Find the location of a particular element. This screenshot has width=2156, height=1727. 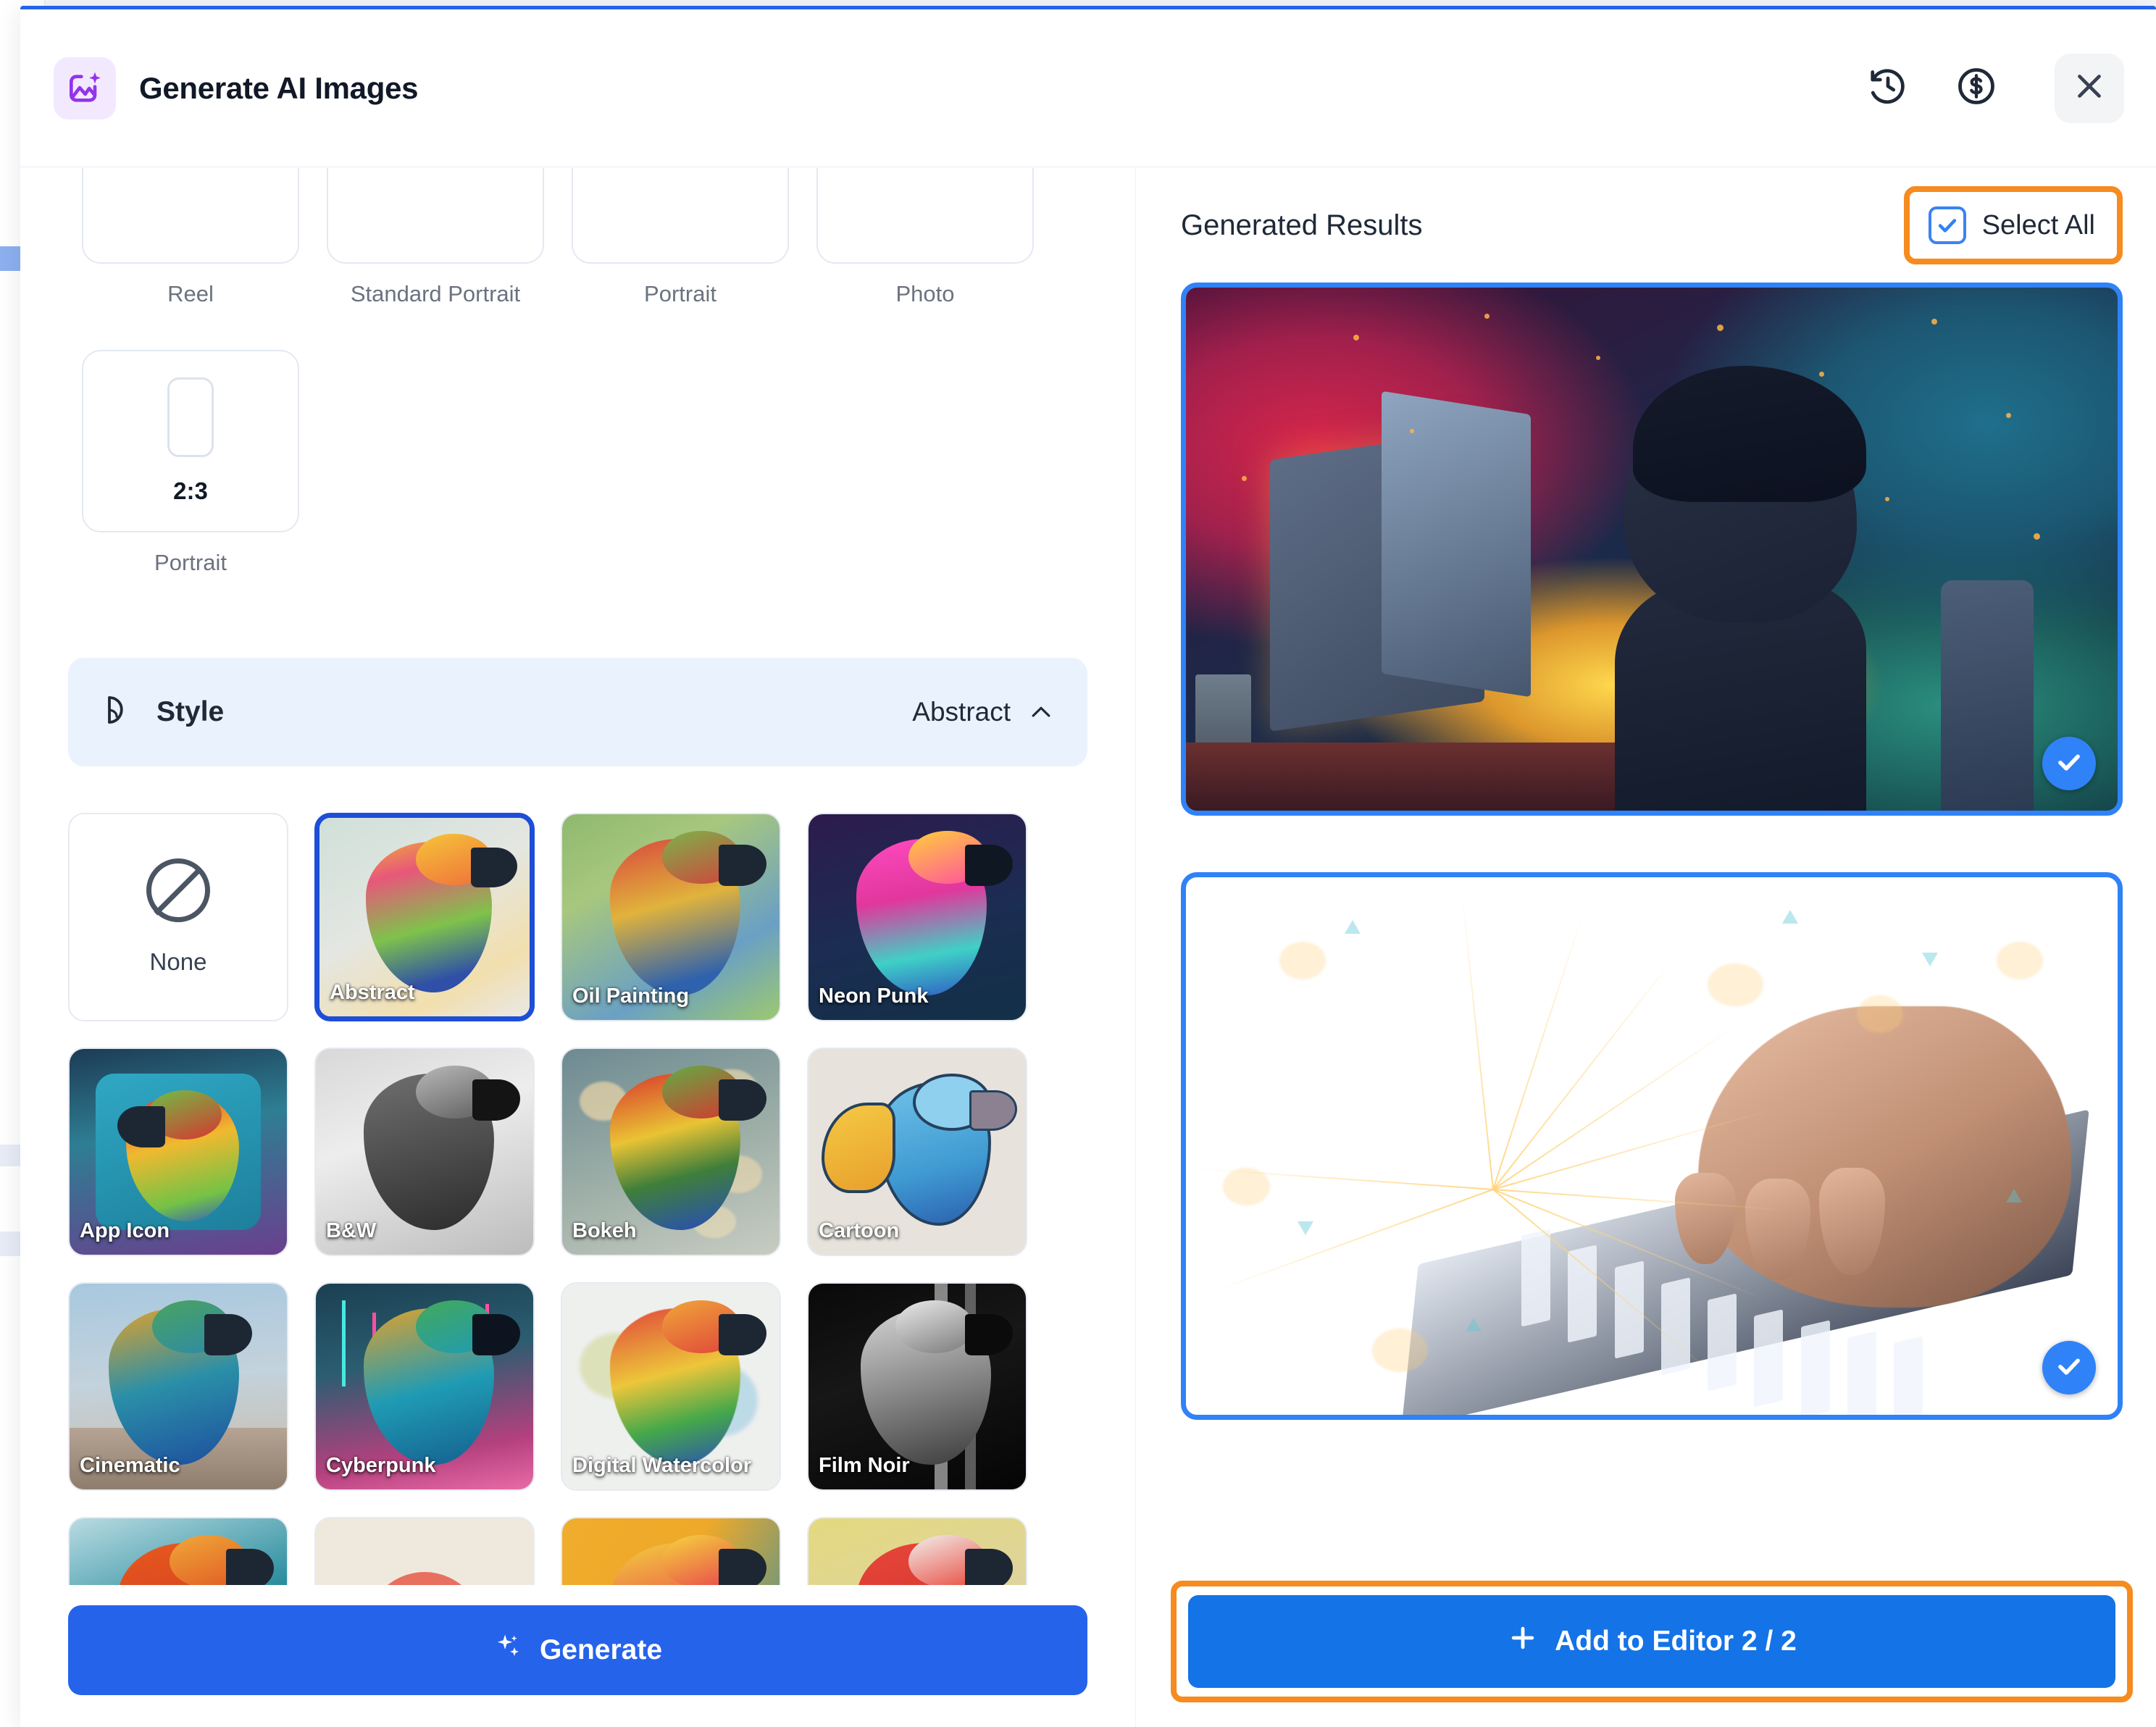

style-option-bw: B&W is located at coordinates (425, 1151).